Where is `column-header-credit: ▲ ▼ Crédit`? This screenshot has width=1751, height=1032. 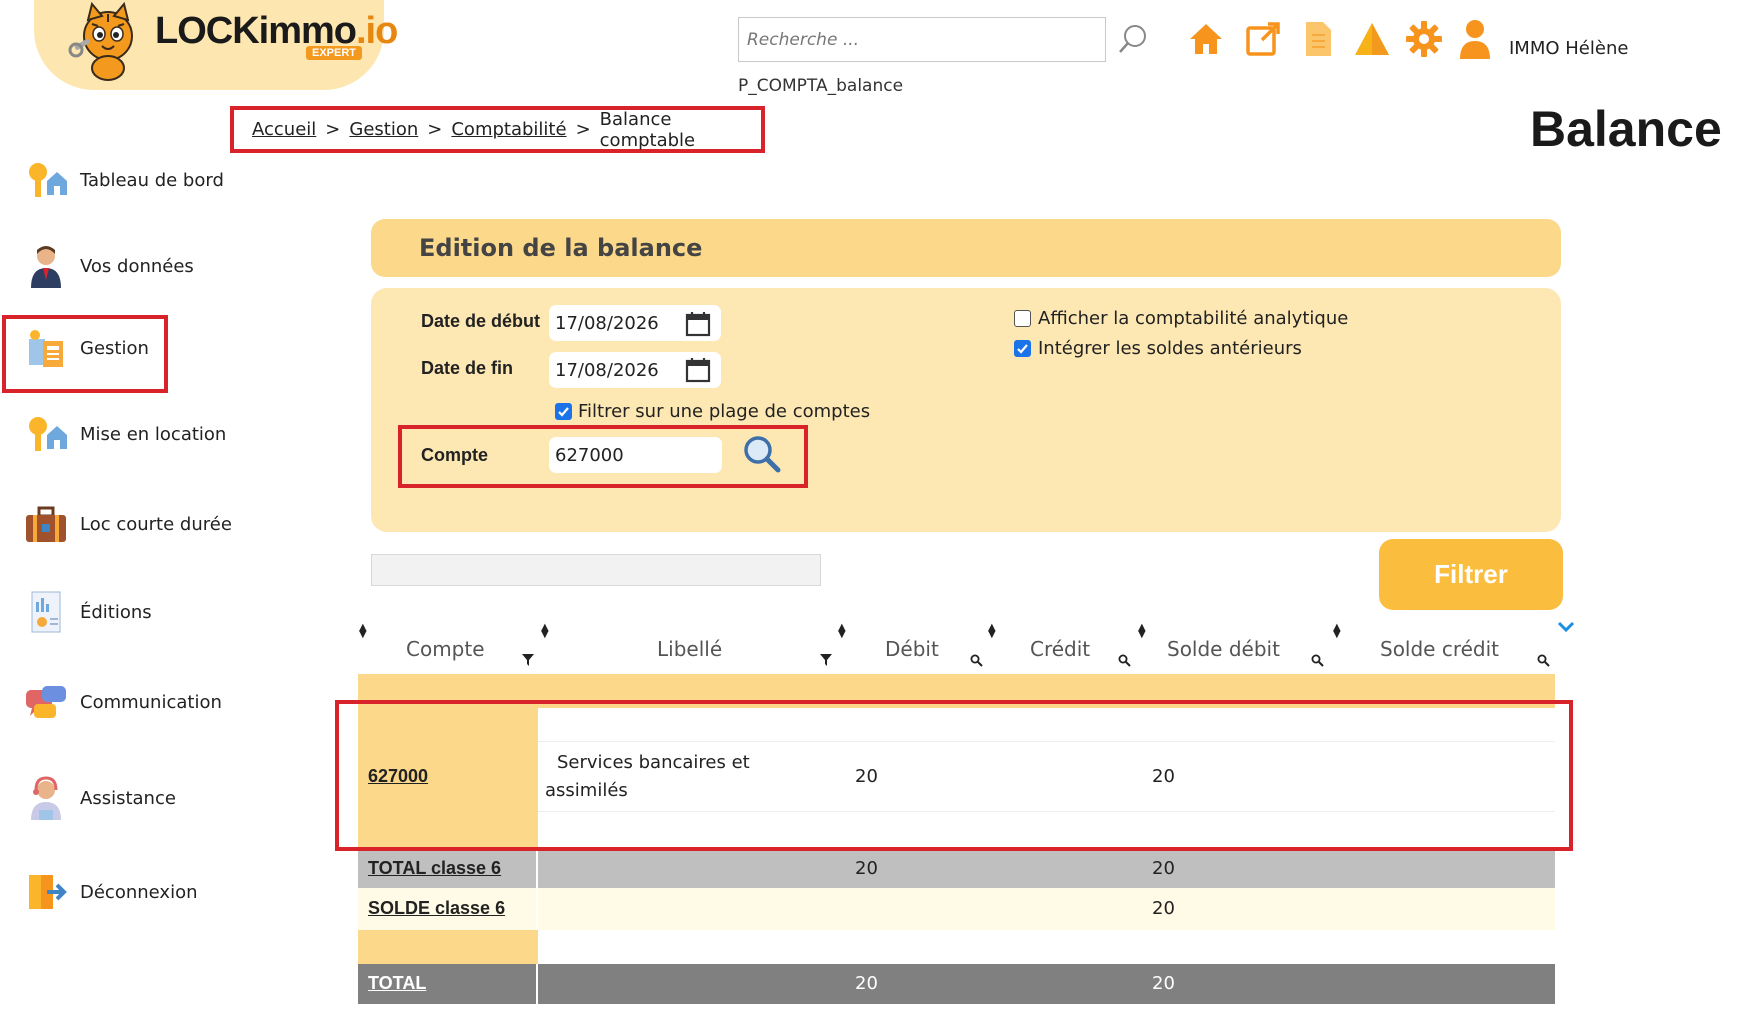
column-header-credit: ▲ ▼ Crédit is located at coordinates (1063, 648).